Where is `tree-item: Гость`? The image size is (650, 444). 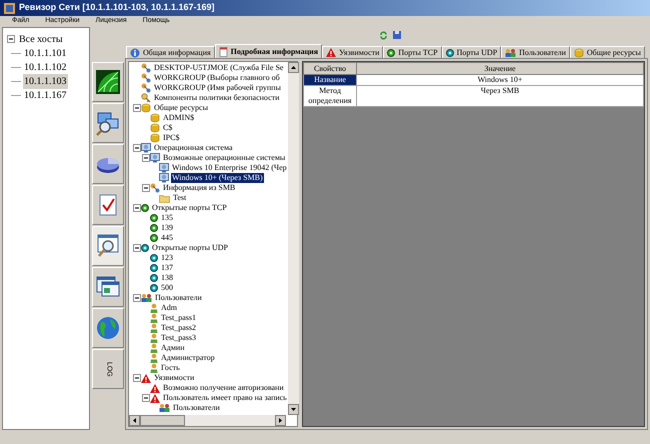
tree-item: Гость is located at coordinates (170, 368).